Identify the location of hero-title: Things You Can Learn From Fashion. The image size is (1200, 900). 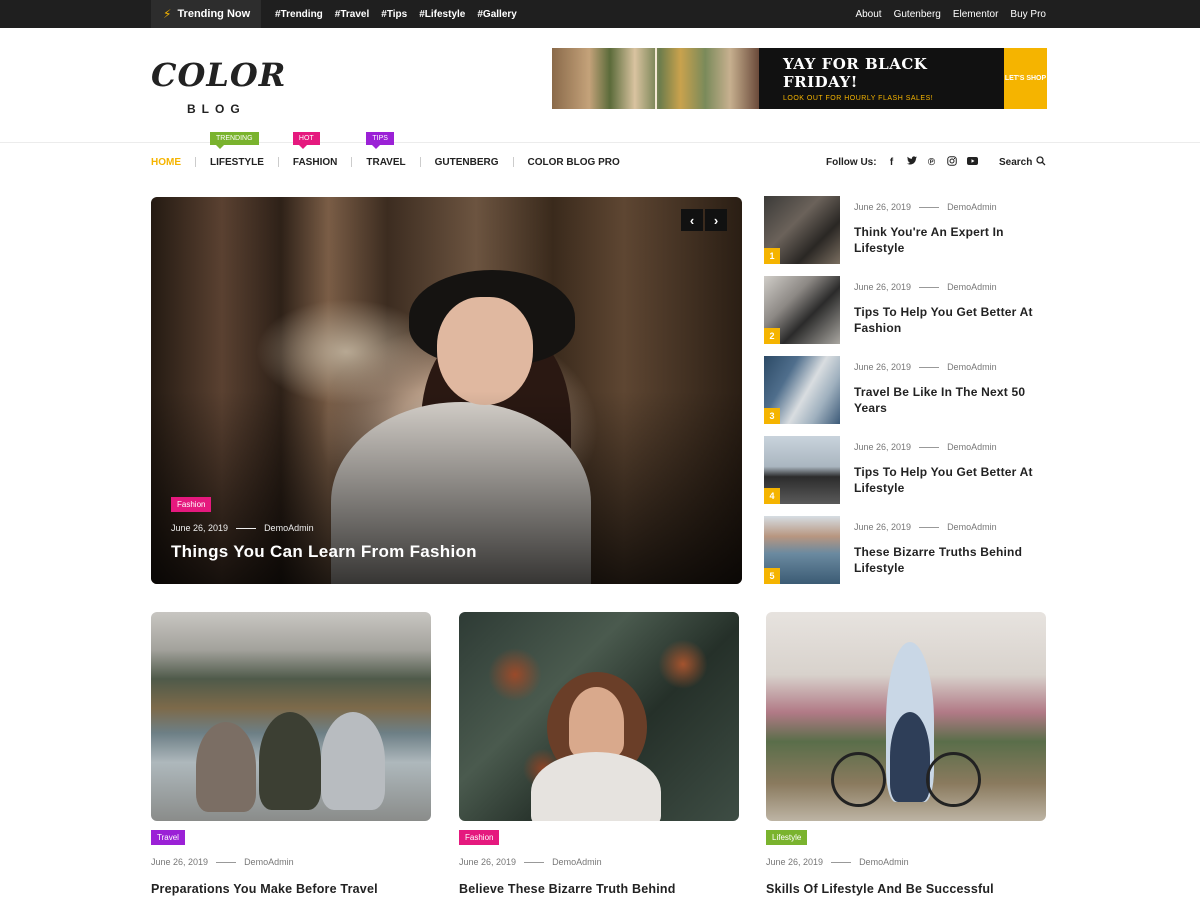
(324, 552).